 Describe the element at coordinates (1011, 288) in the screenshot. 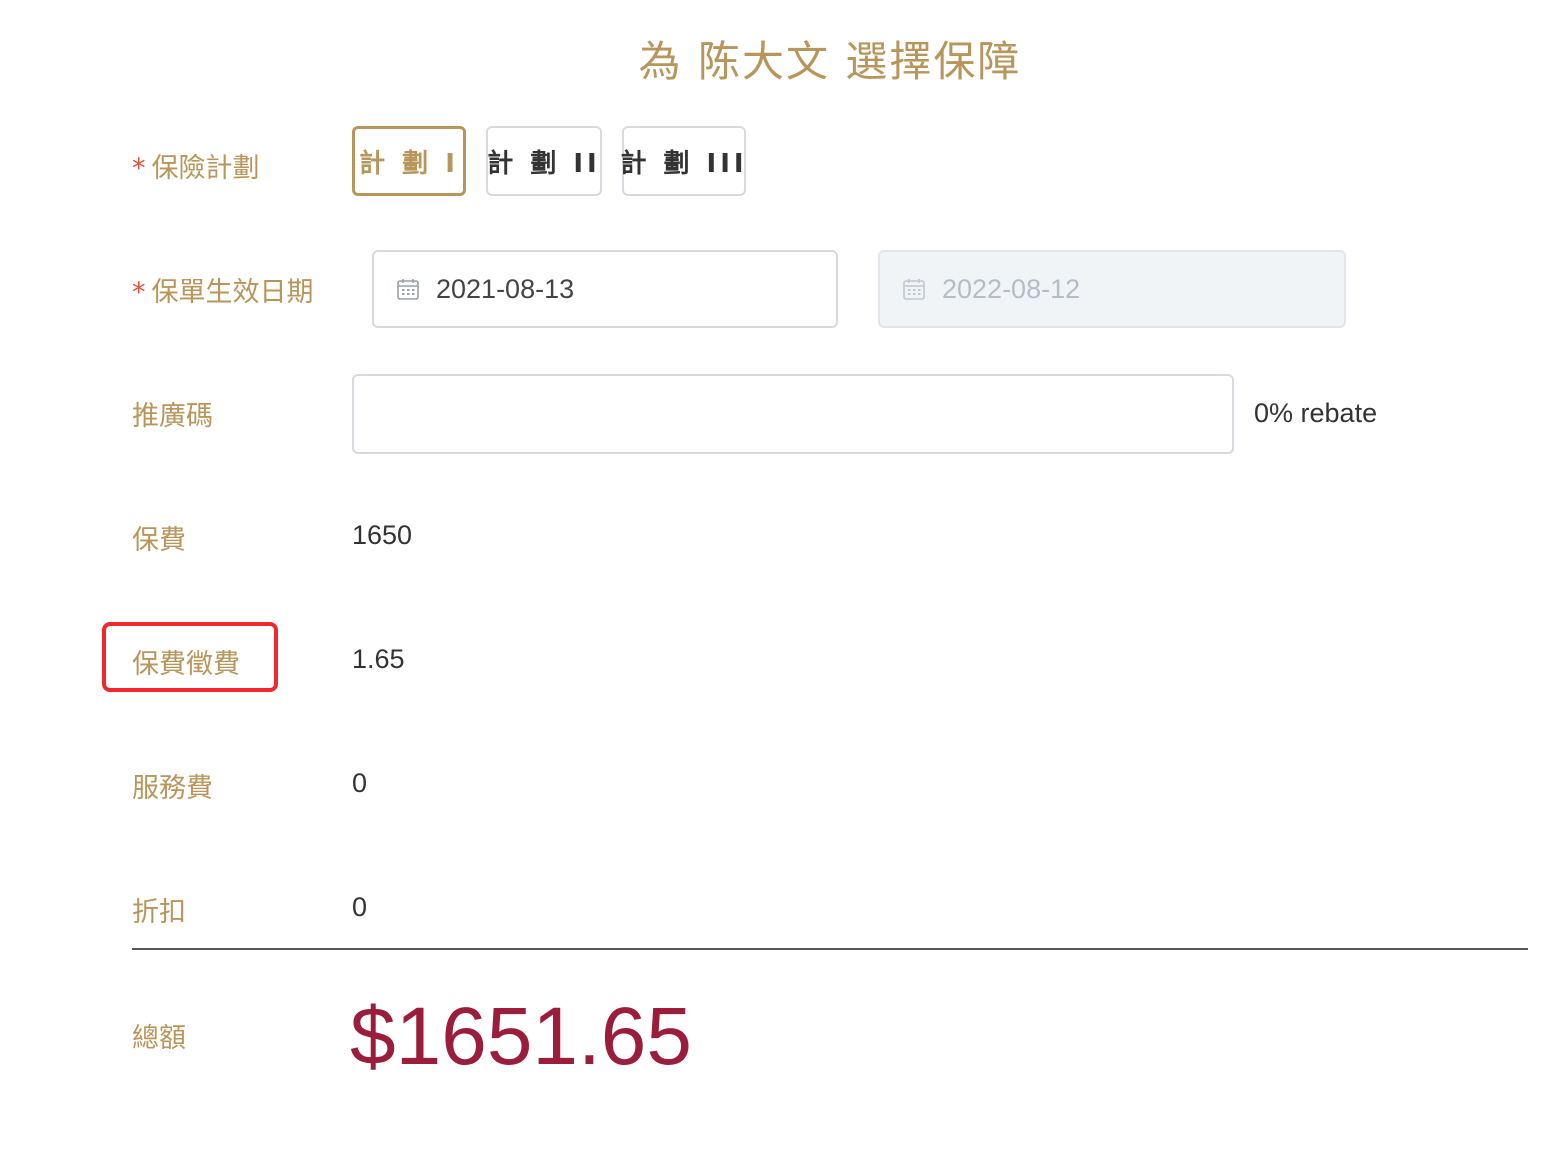

I see `end-date-value: 2022-08-12` at that location.